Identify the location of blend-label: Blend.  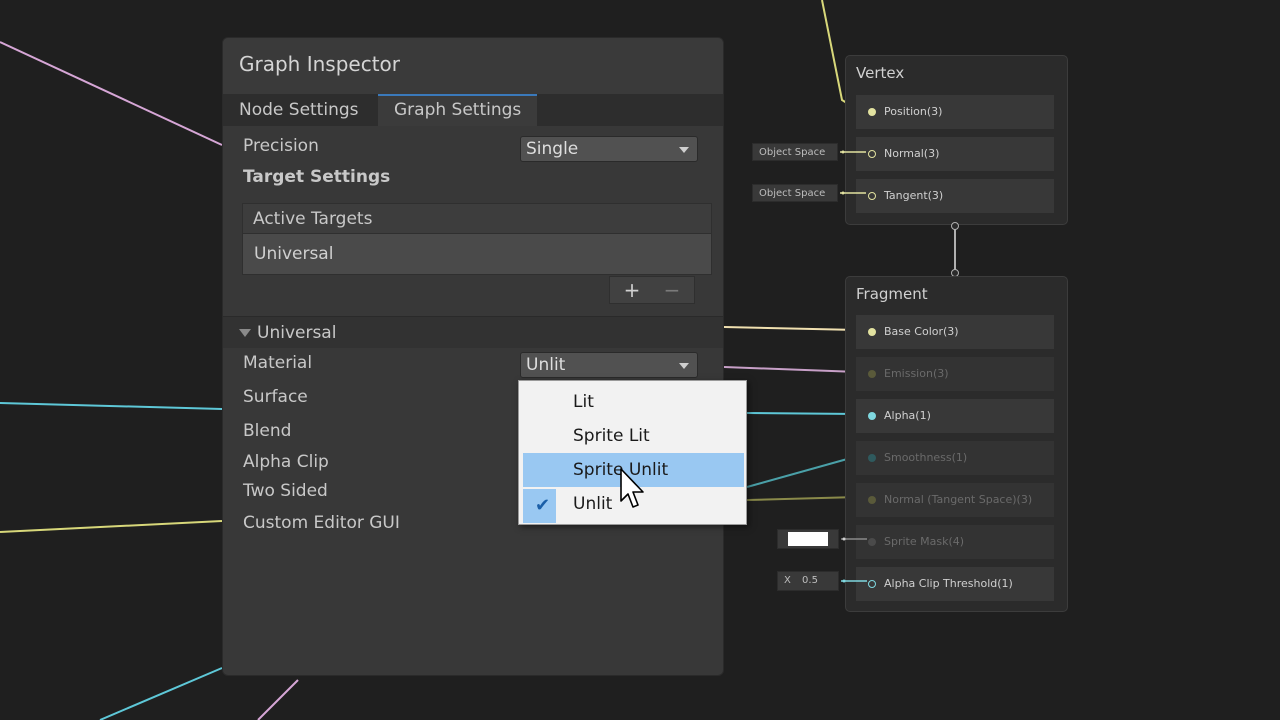
(267, 431).